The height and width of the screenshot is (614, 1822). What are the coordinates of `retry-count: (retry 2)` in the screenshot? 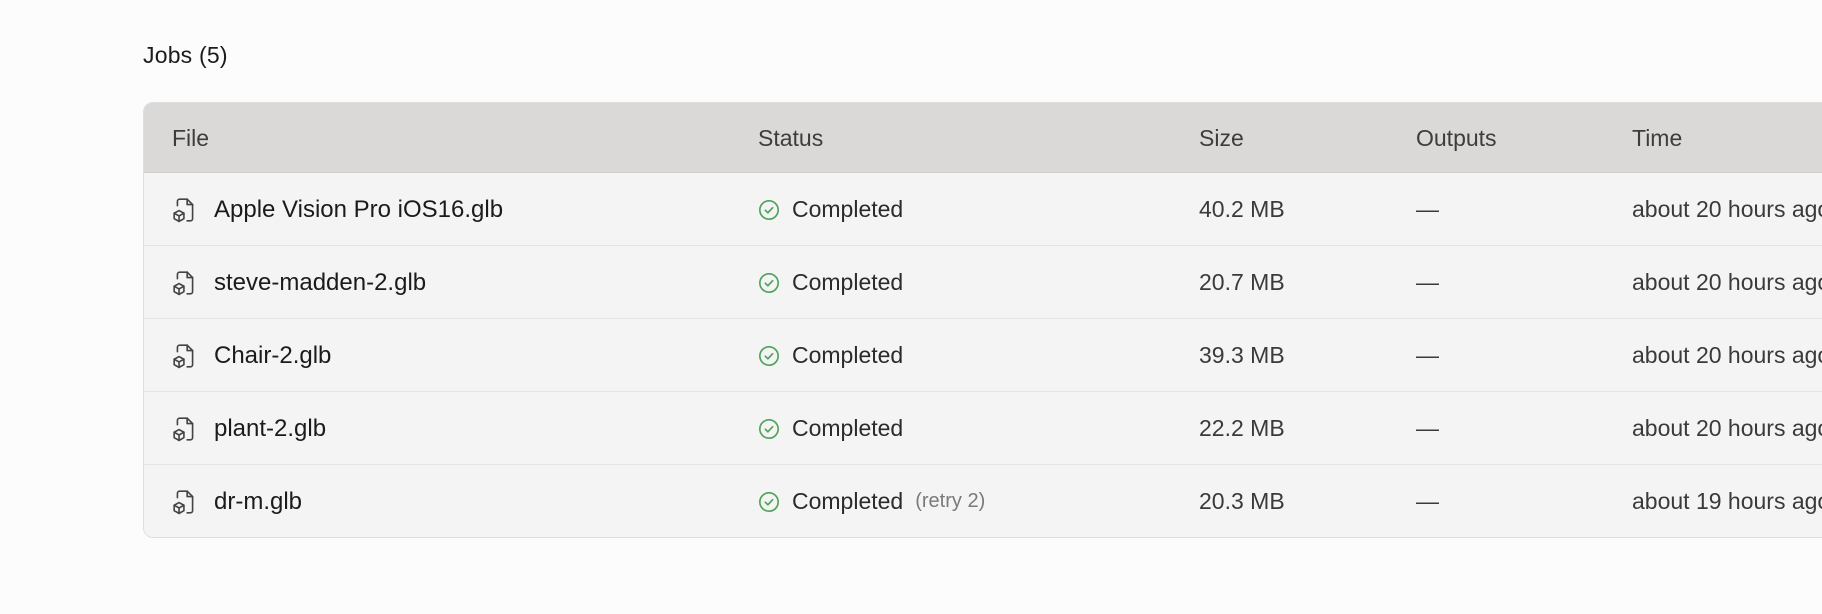 It's located at (950, 501).